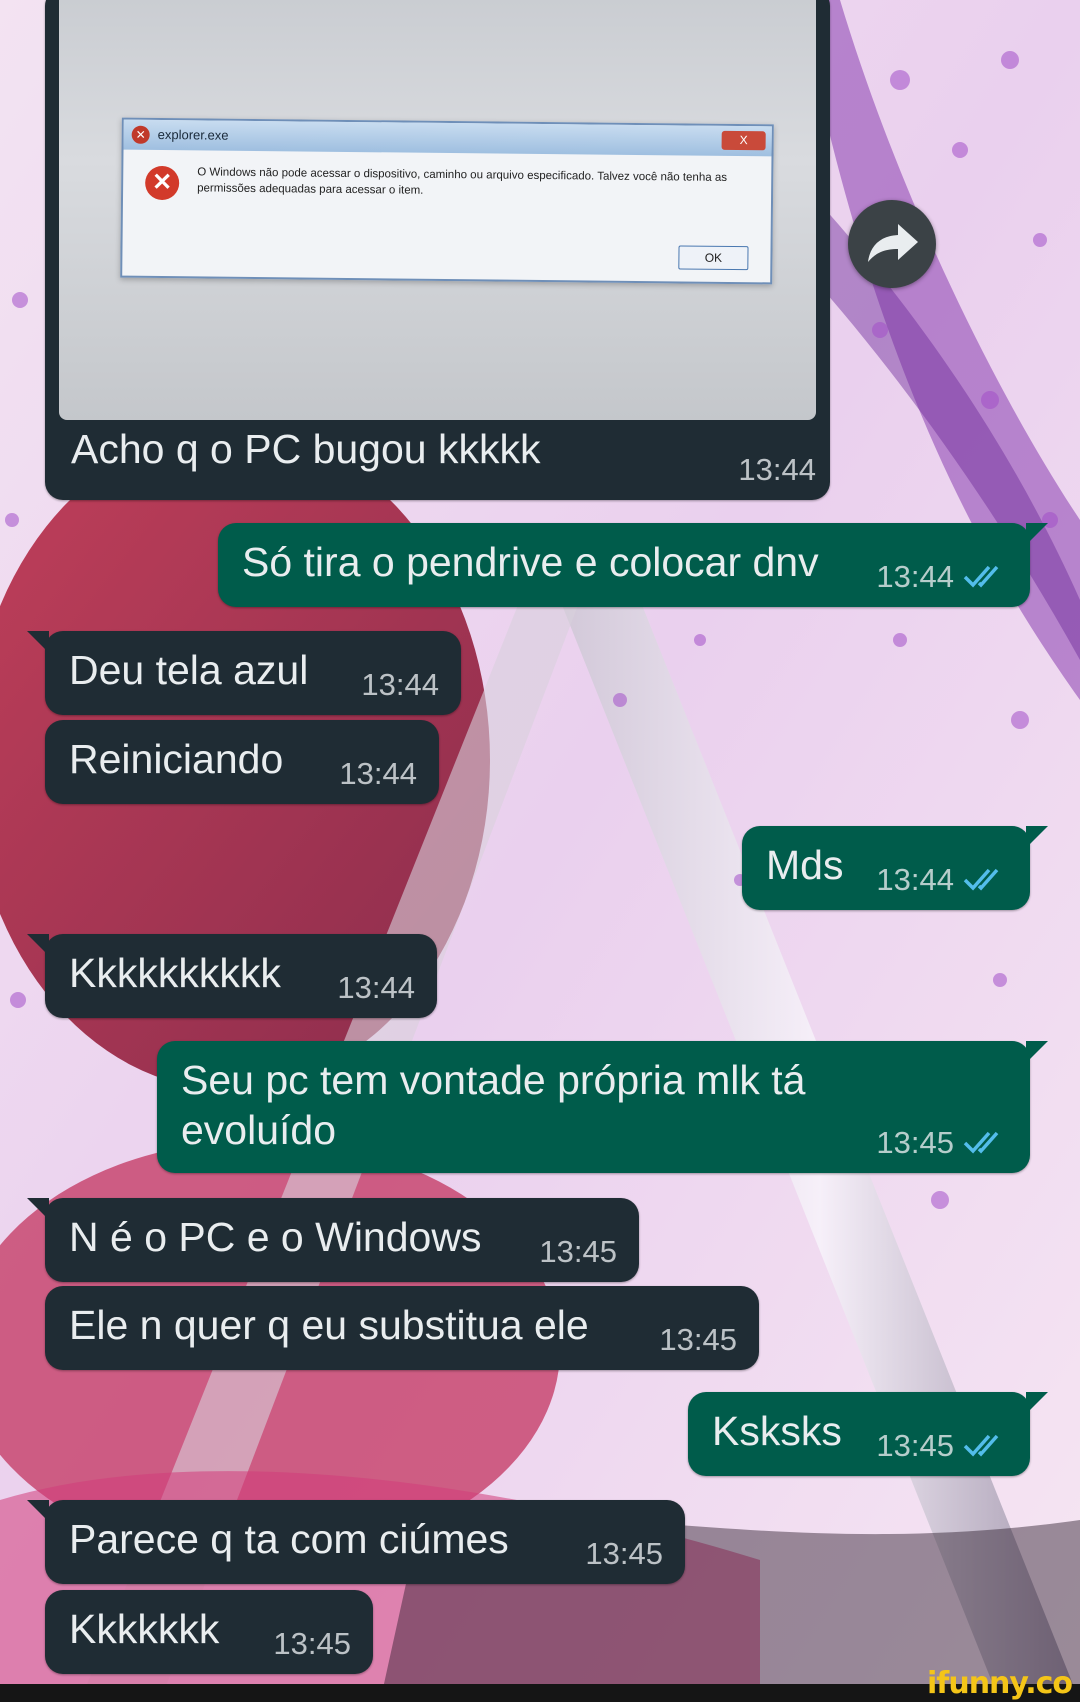 Image resolution: width=1080 pixels, height=1702 pixels. Describe the element at coordinates (275, 1237) in the screenshot. I see `message-text: N é o PC e o Windows` at that location.